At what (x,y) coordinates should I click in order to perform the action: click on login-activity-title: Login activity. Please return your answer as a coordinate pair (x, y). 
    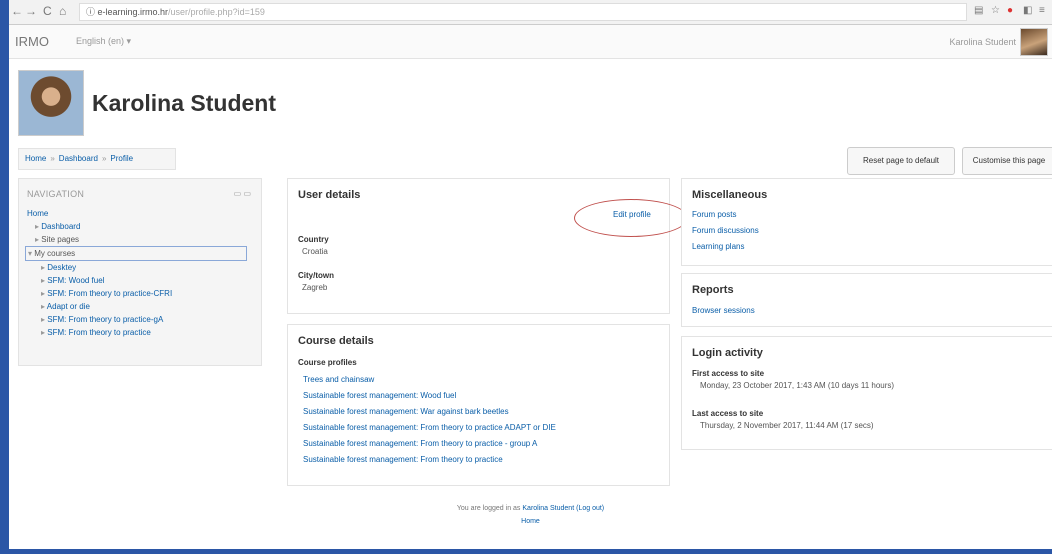
    Looking at the image, I should click on (727, 353).